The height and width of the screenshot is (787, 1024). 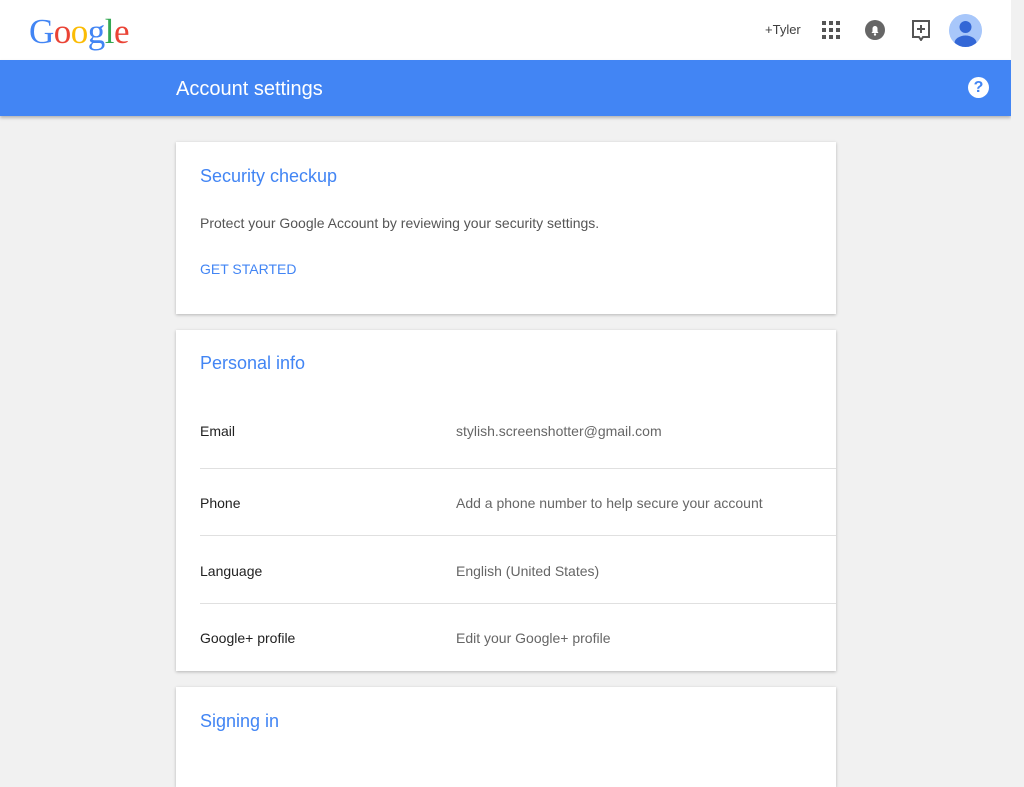 I want to click on top-app-bar: Google +Tyler, so click(x=505, y=30).